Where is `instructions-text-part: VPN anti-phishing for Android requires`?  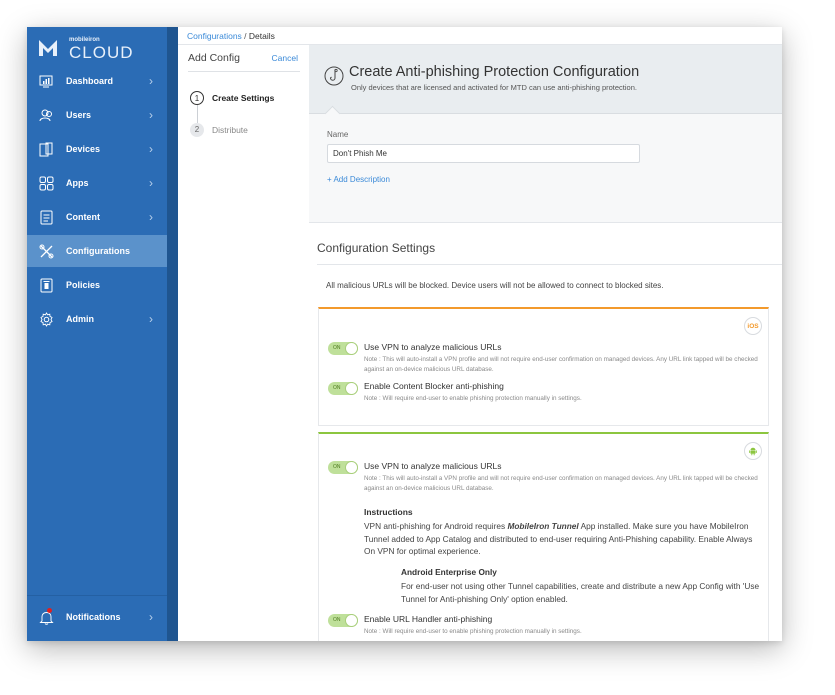 instructions-text-part: VPN anti-phishing for Android requires is located at coordinates (436, 526).